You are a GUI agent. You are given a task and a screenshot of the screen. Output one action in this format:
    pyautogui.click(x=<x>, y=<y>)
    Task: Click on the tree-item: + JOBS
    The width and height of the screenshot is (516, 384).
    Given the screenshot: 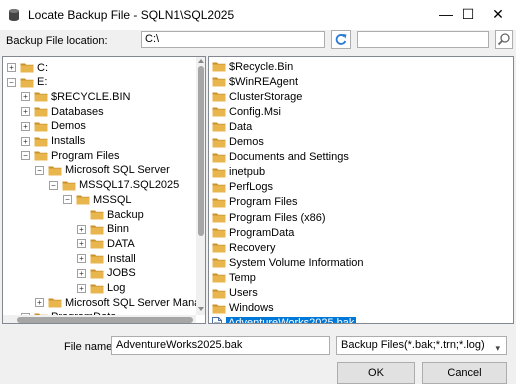 What is the action you would take?
    pyautogui.click(x=106, y=273)
    